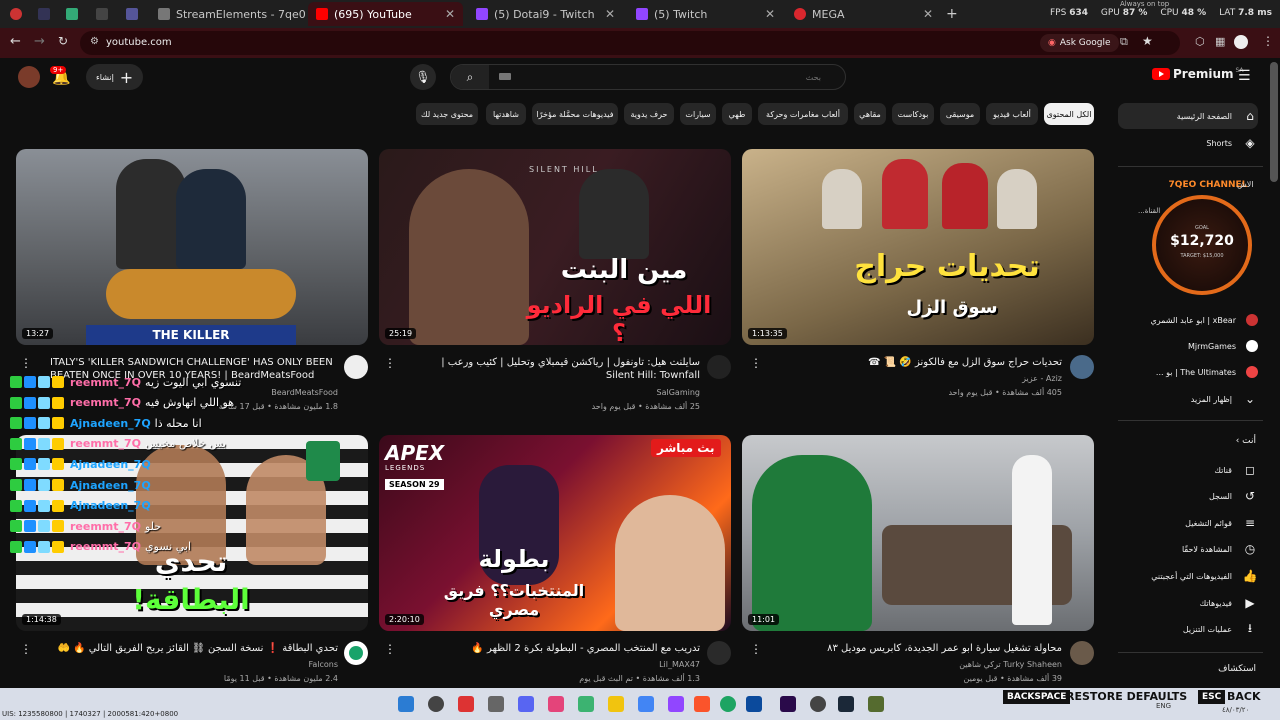  Describe the element at coordinates (1198, 74) in the screenshot. I see `youtube-premium-logo: Premium SA` at that location.